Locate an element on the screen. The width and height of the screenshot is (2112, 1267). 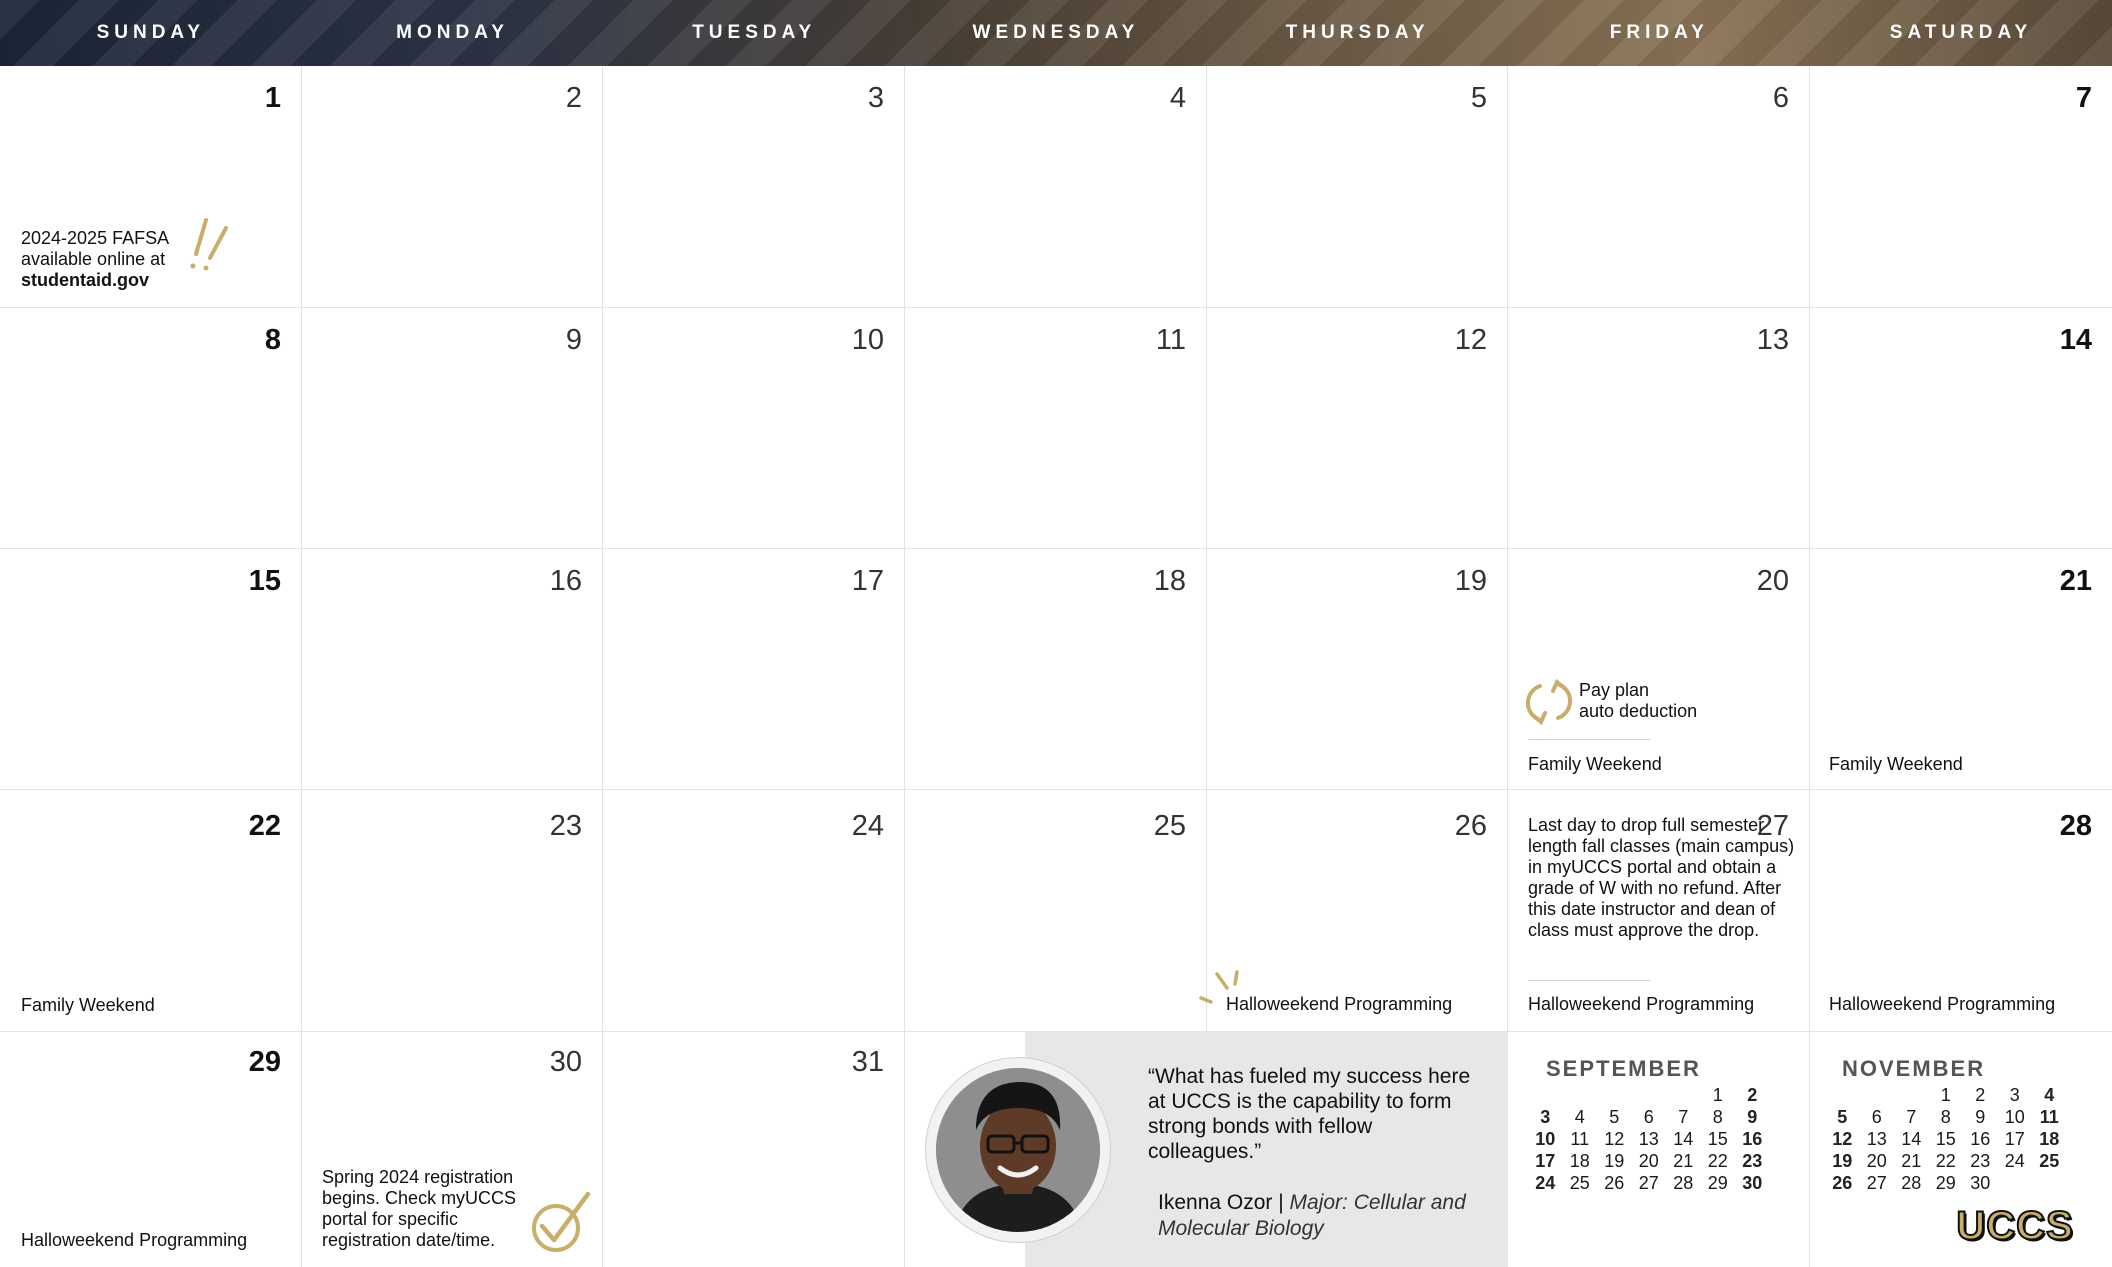
day-cell-24: 24 is located at coordinates (754, 911).